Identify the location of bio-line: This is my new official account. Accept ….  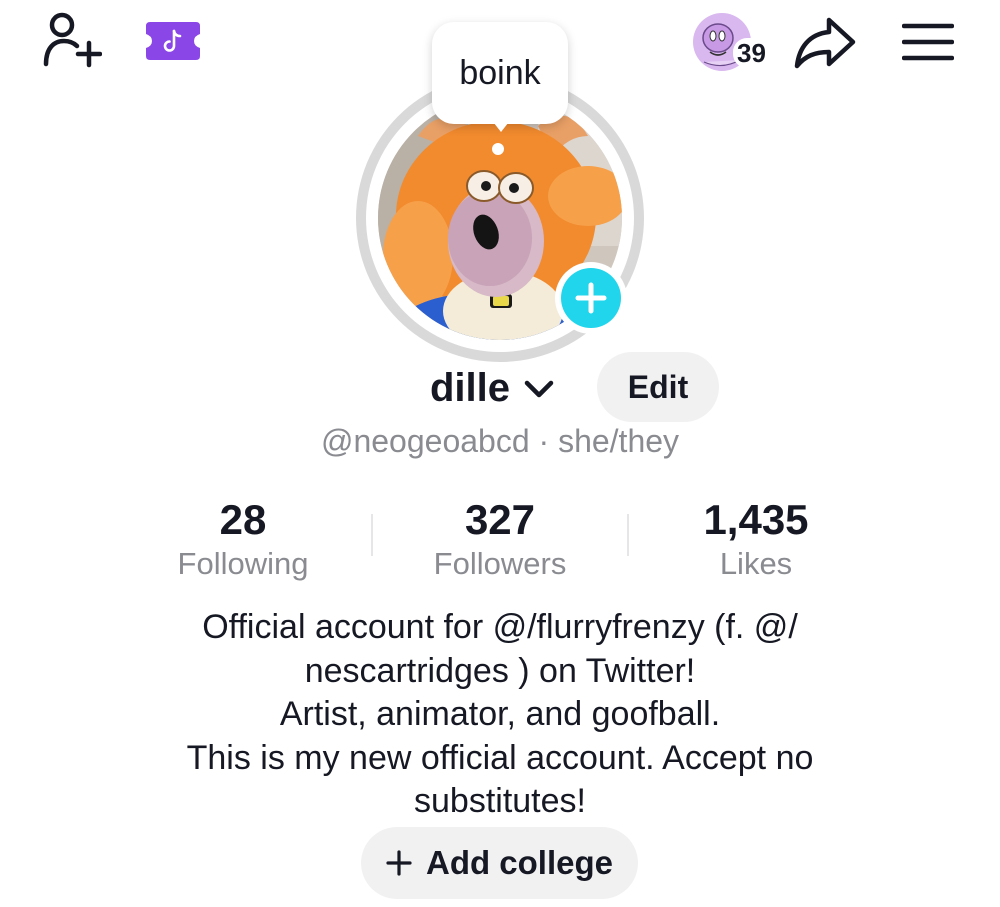
(500, 757).